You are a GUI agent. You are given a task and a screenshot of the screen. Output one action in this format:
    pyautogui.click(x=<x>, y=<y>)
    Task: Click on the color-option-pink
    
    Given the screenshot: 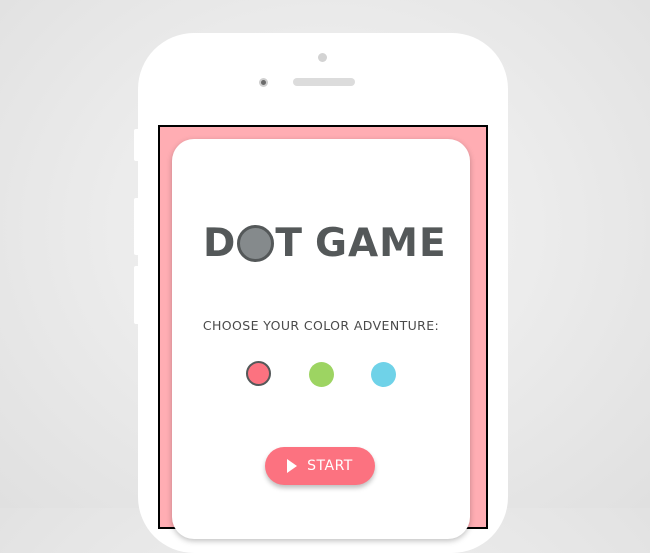 What is the action you would take?
    pyautogui.click(x=258, y=373)
    